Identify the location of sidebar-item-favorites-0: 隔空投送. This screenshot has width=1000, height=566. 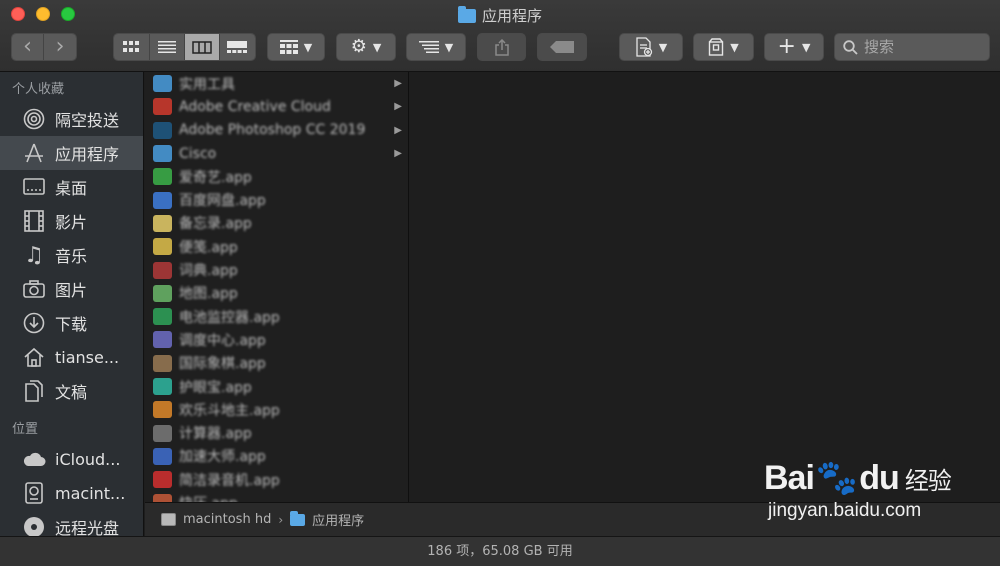
(71, 119).